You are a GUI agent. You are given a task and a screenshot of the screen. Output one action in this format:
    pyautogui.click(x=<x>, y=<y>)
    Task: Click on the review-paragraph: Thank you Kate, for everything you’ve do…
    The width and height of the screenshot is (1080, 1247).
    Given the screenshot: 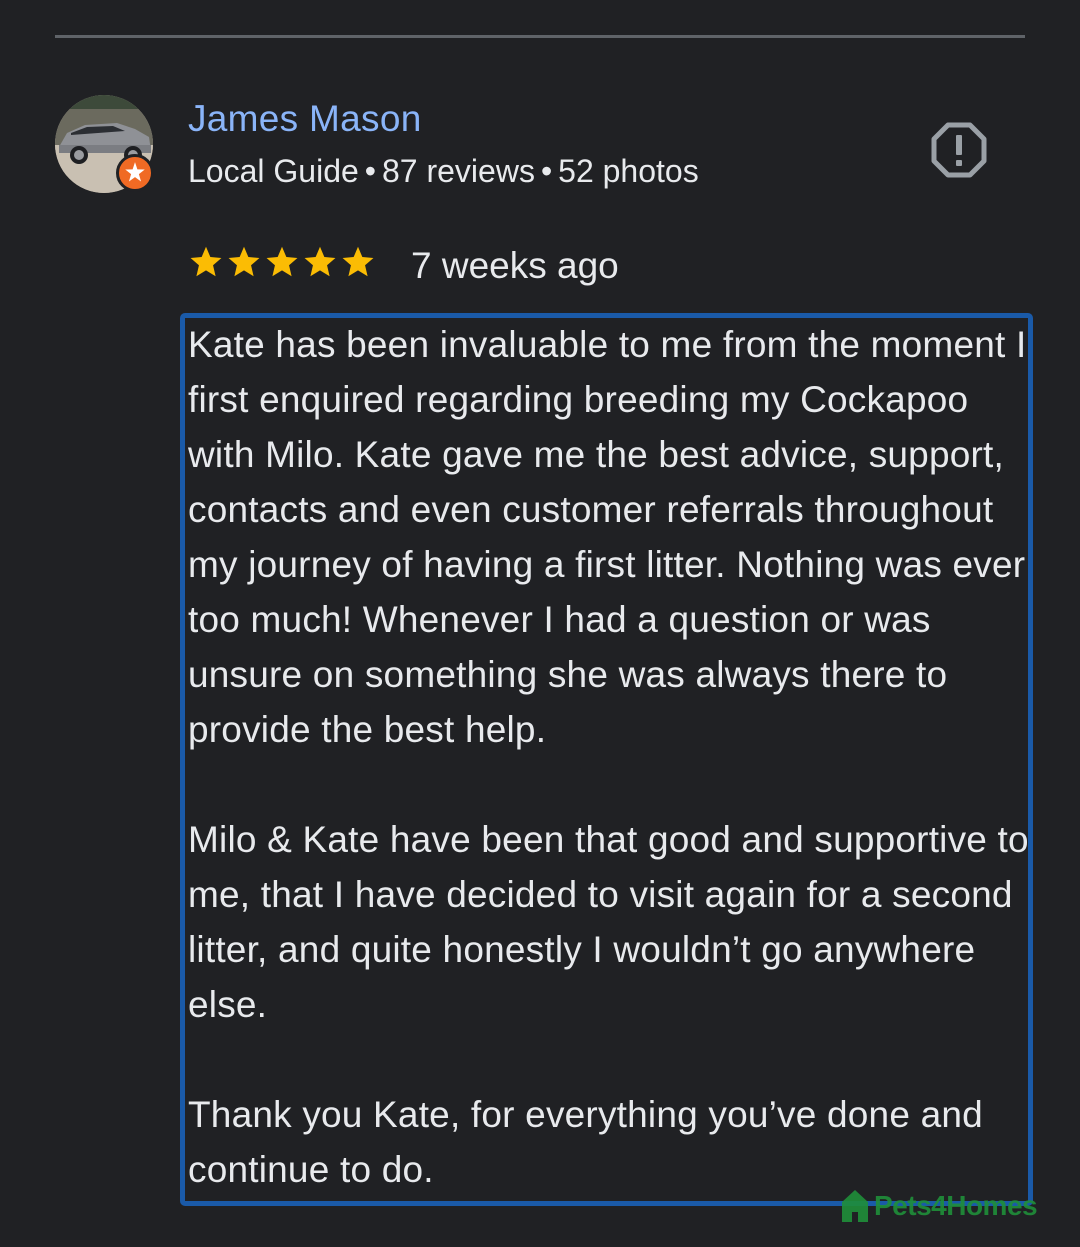 What is the action you would take?
    pyautogui.click(x=585, y=1142)
    